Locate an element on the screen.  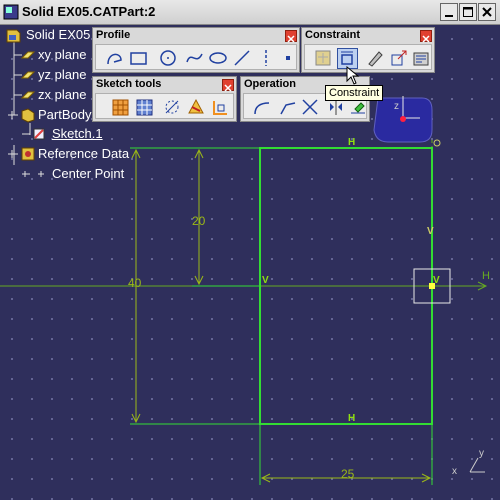
constraints-dialog-icon is located at coordinates (323, 58).